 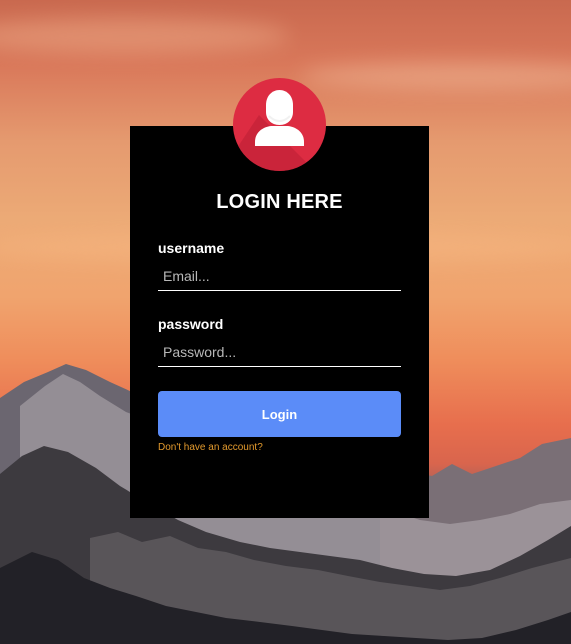 I want to click on signup-link: Don't have an account?, so click(x=210, y=447).